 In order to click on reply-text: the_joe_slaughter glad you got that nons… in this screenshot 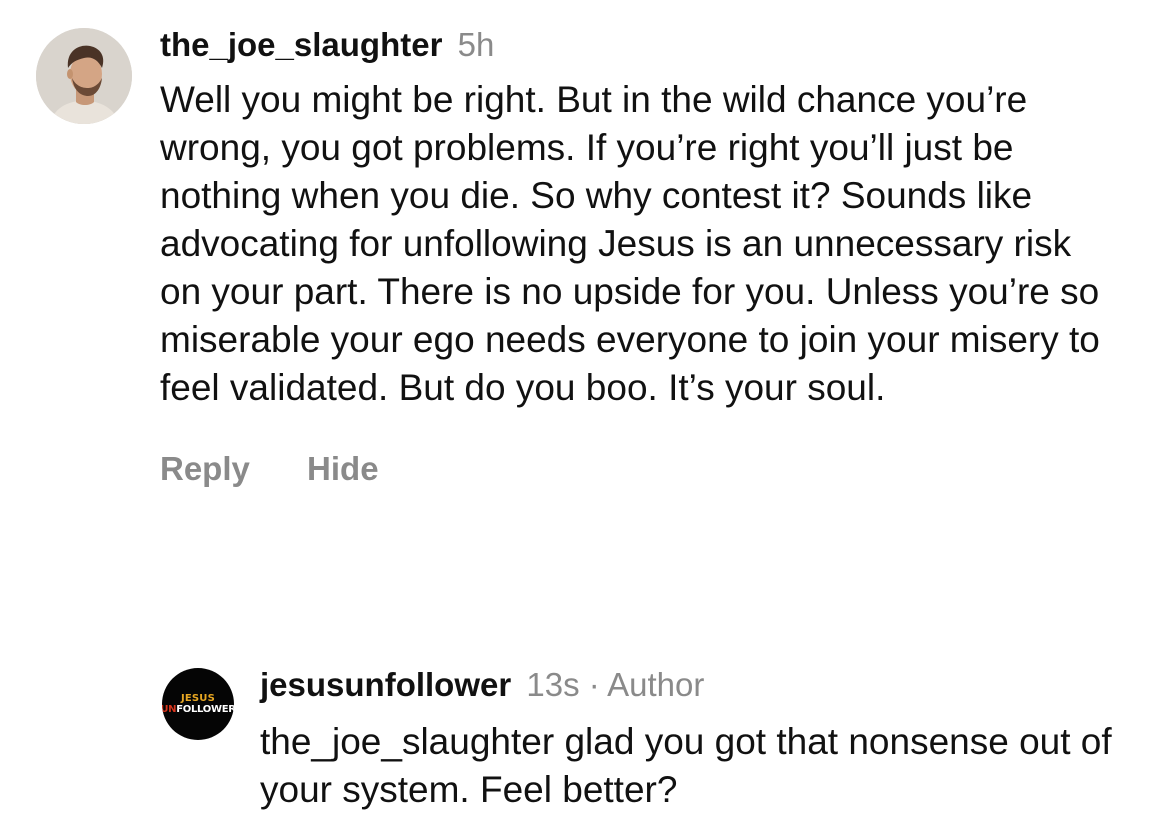, I will do `click(686, 765)`.